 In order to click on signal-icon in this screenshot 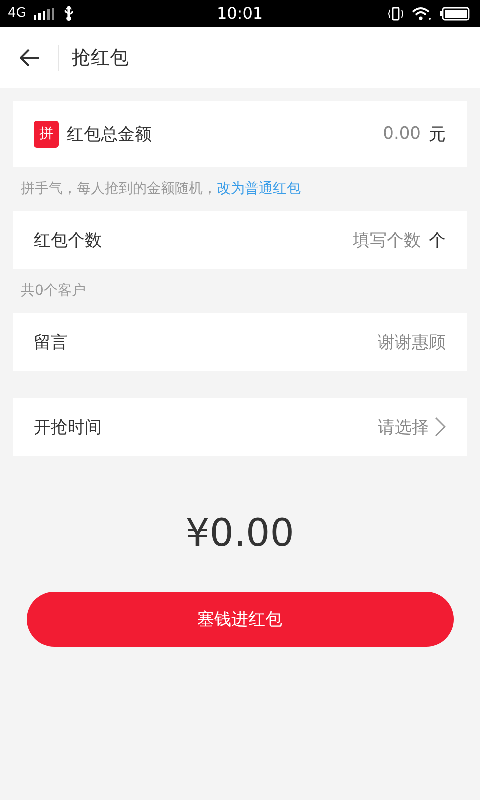, I will do `click(45, 14)`.